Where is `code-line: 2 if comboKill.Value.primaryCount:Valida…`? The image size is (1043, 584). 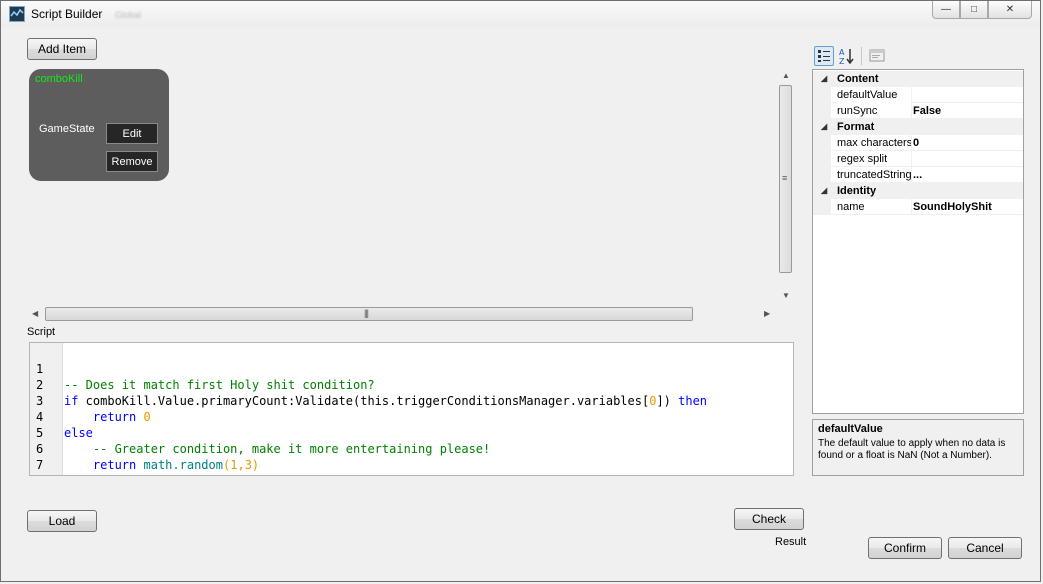 code-line: 2 if comboKill.Value.primaryCount:Valida… is located at coordinates (368, 384).